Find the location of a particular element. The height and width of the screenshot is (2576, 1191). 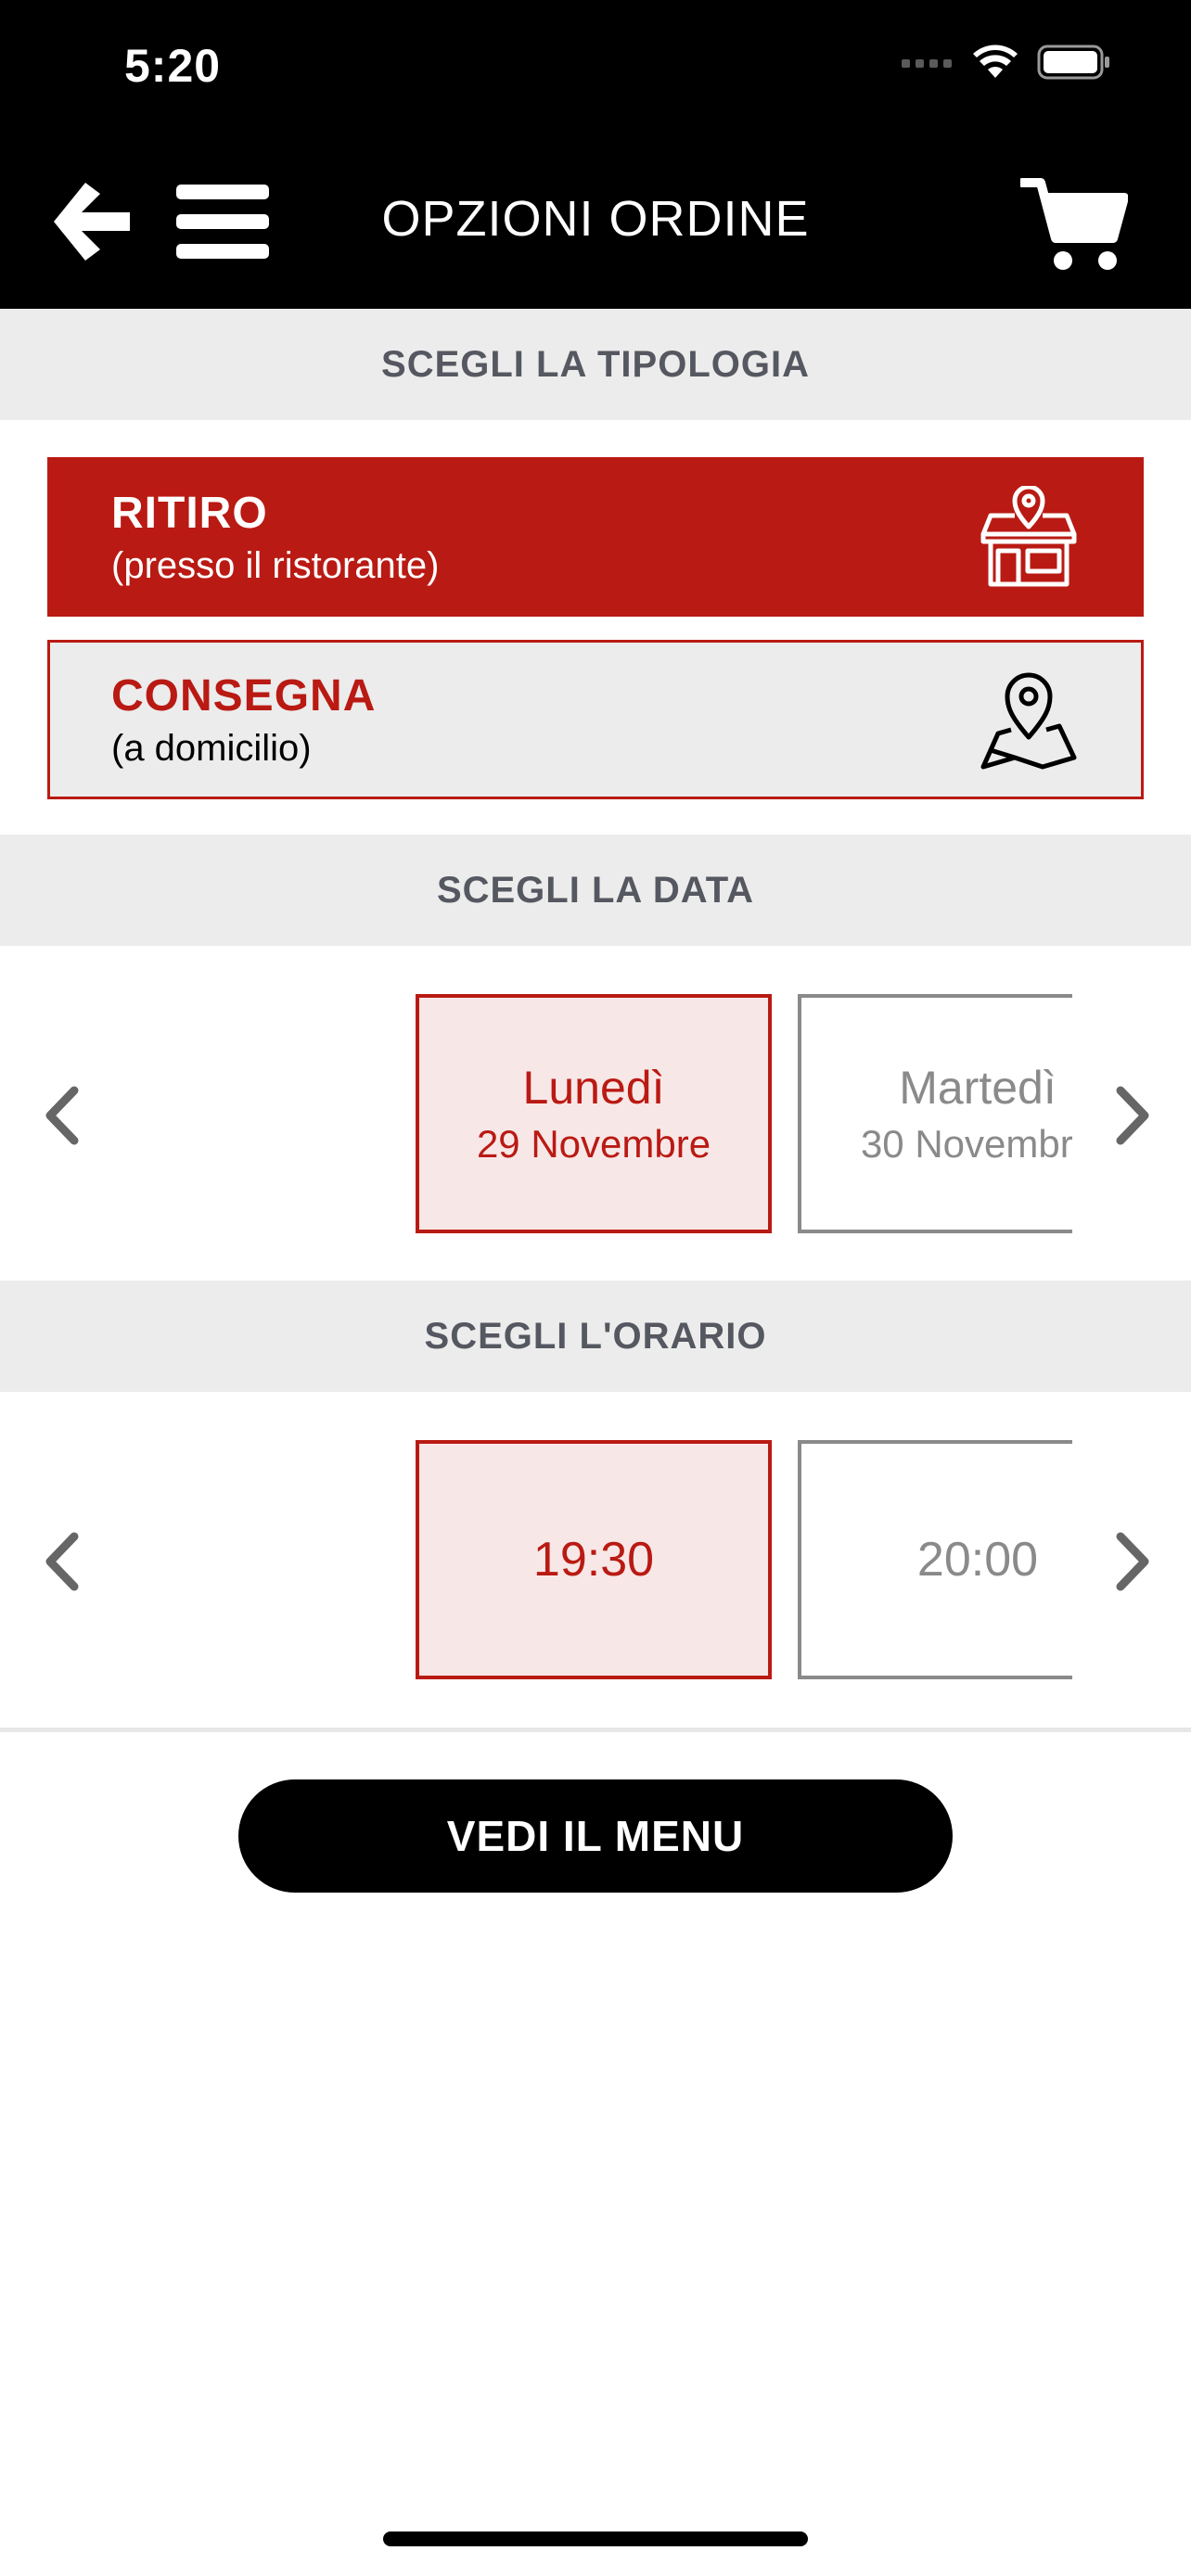

status-icons is located at coordinates (1007, 62).